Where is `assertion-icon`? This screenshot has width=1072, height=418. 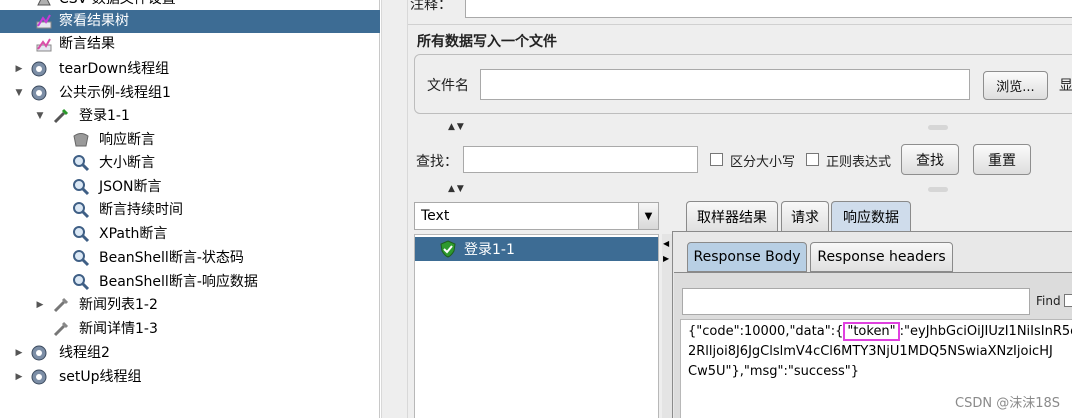
assertion-icon is located at coordinates (81, 140).